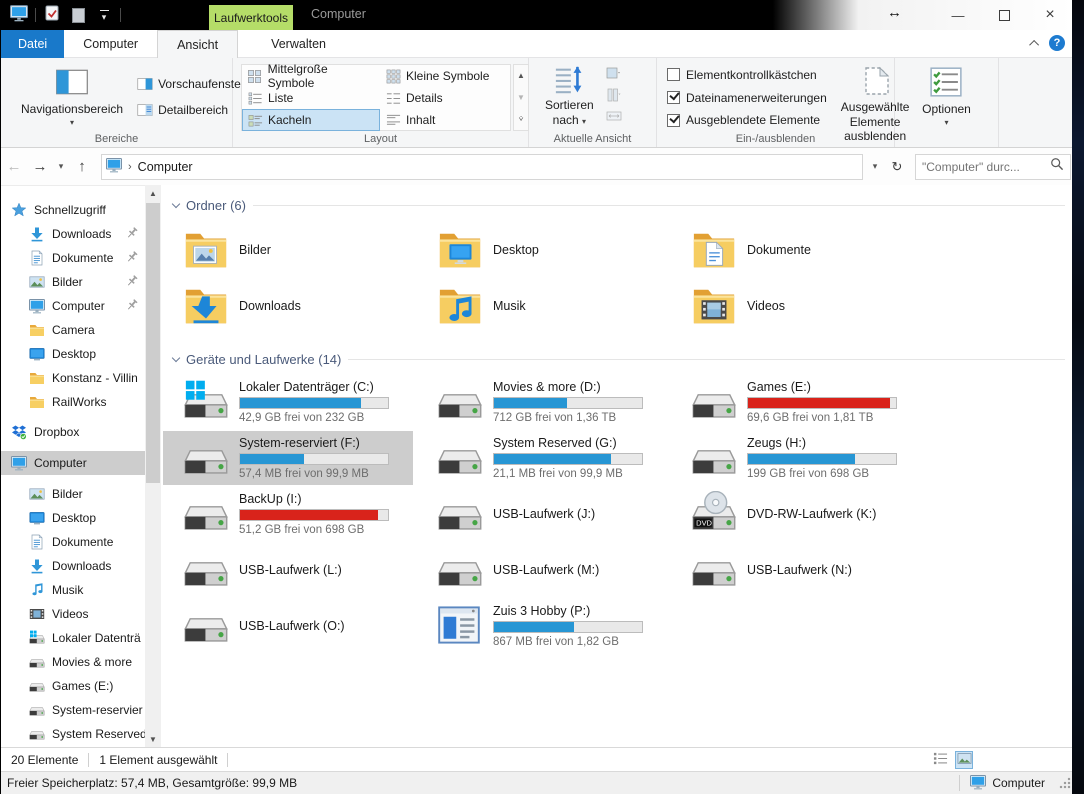 This screenshot has width=1084, height=794. What do you see at coordinates (542, 514) in the screenshot?
I see `drive-tile-usb-laufwerk-j-: USB-Laufwerk (J:)` at bounding box center [542, 514].